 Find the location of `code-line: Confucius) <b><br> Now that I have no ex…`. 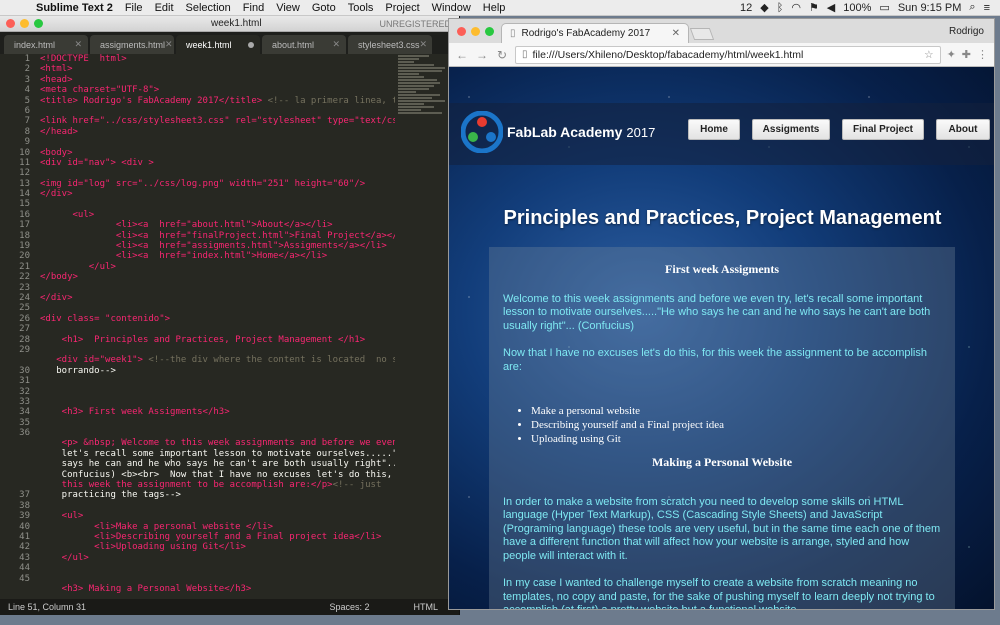

code-line: Confucius) <b><br> Now that I have no ex… is located at coordinates (217, 475).